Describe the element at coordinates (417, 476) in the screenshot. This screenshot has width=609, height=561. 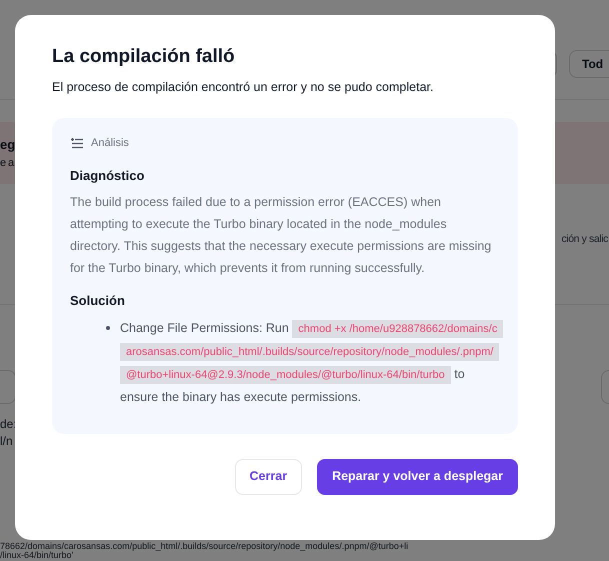
I see `redeploy-button: Reparar y volver a desplegar` at that location.